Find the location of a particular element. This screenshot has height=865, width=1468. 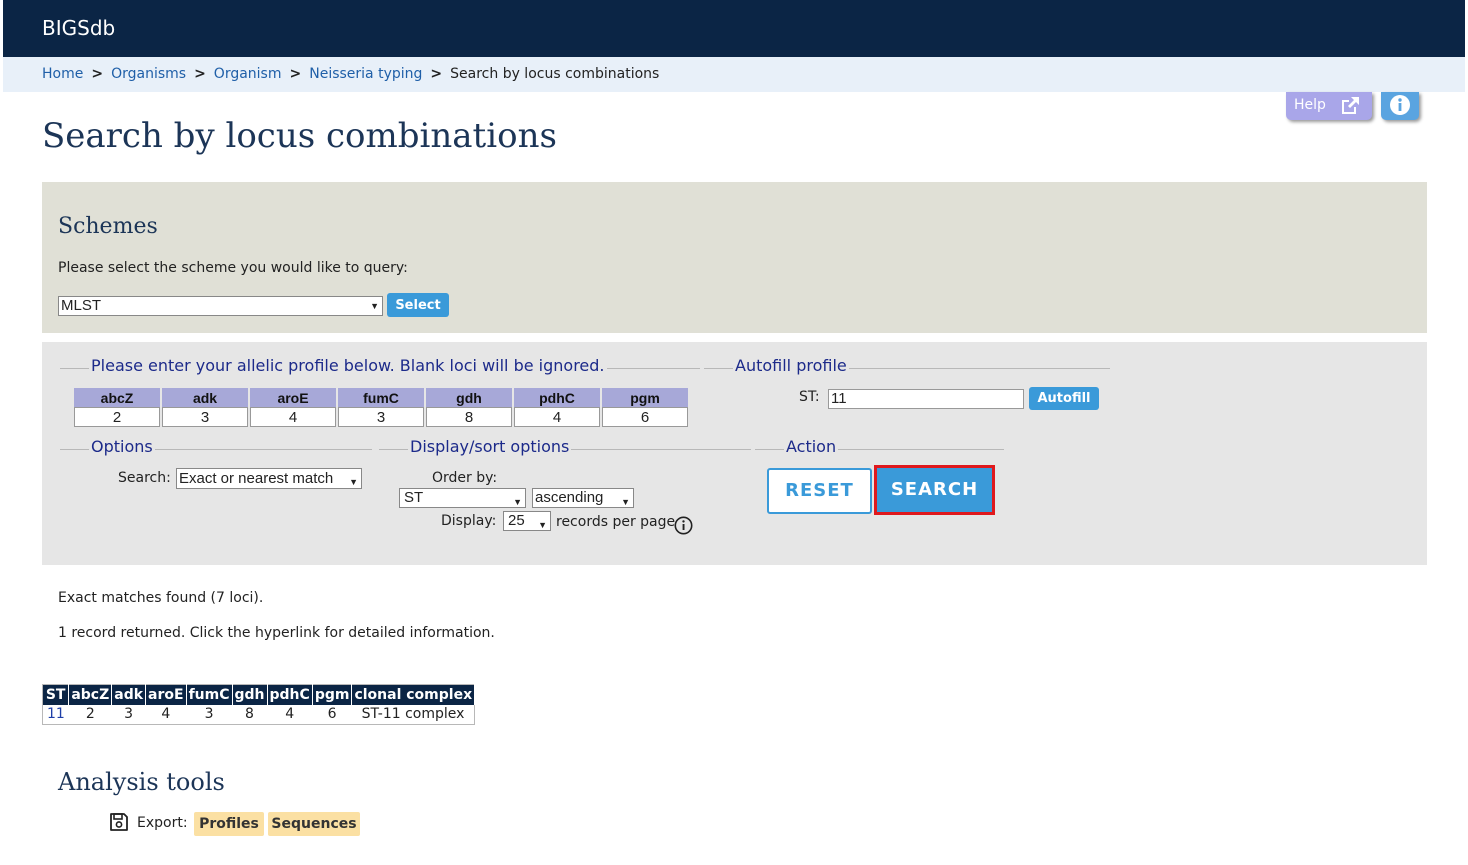

table-cell: 2 is located at coordinates (90, 714).